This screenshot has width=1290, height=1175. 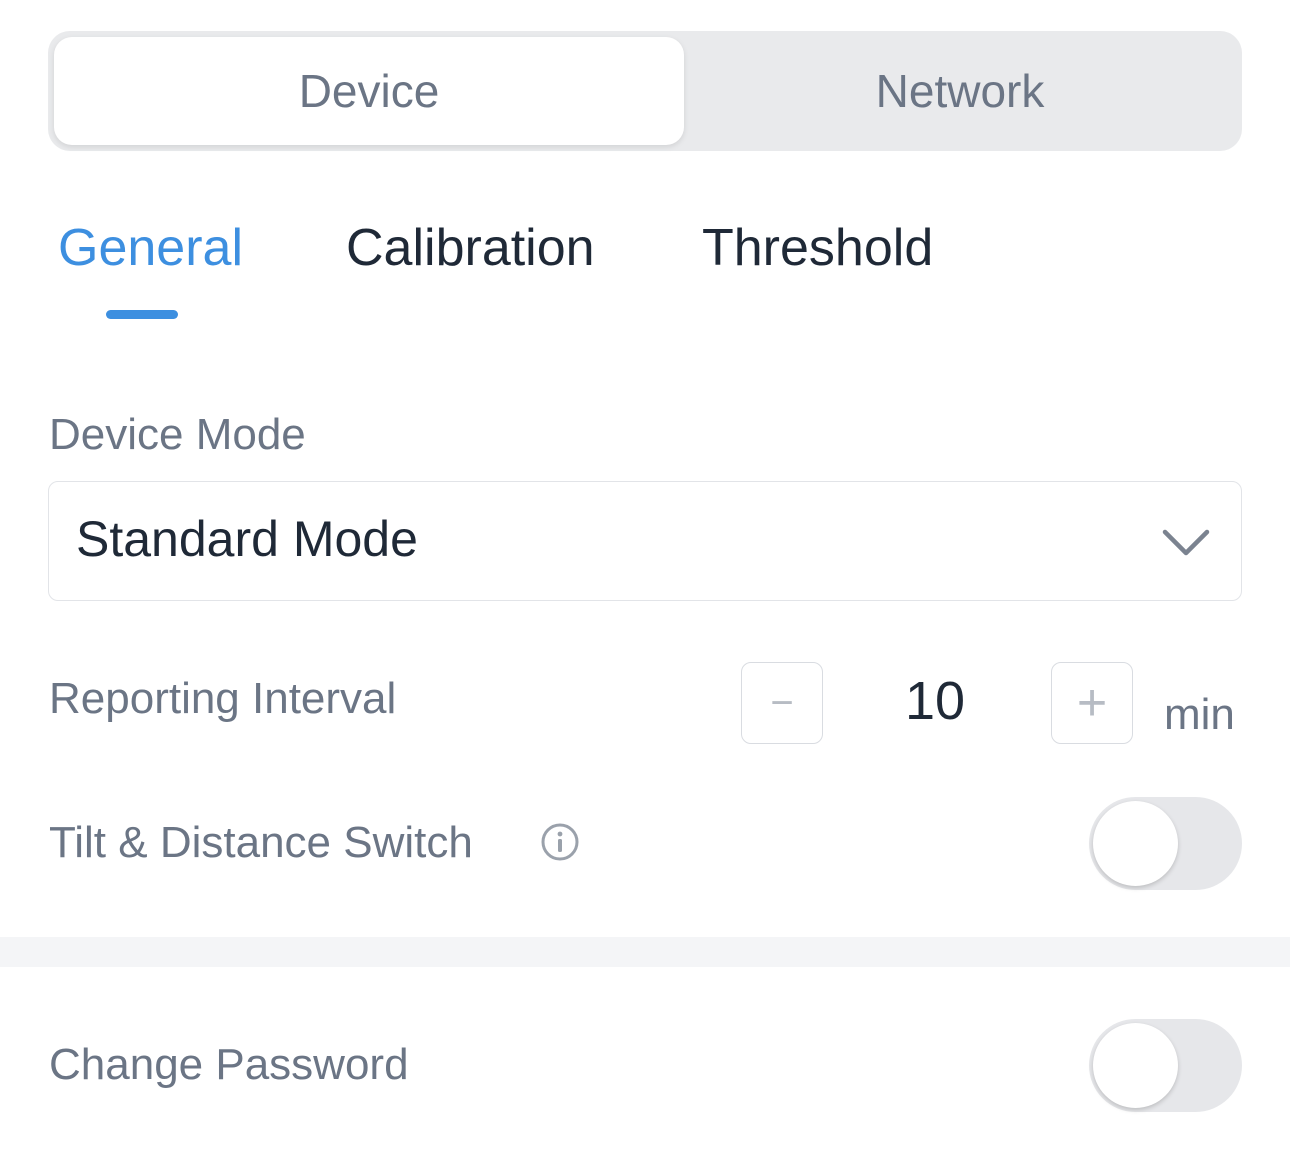 I want to click on segment-device: Device, so click(x=369, y=91).